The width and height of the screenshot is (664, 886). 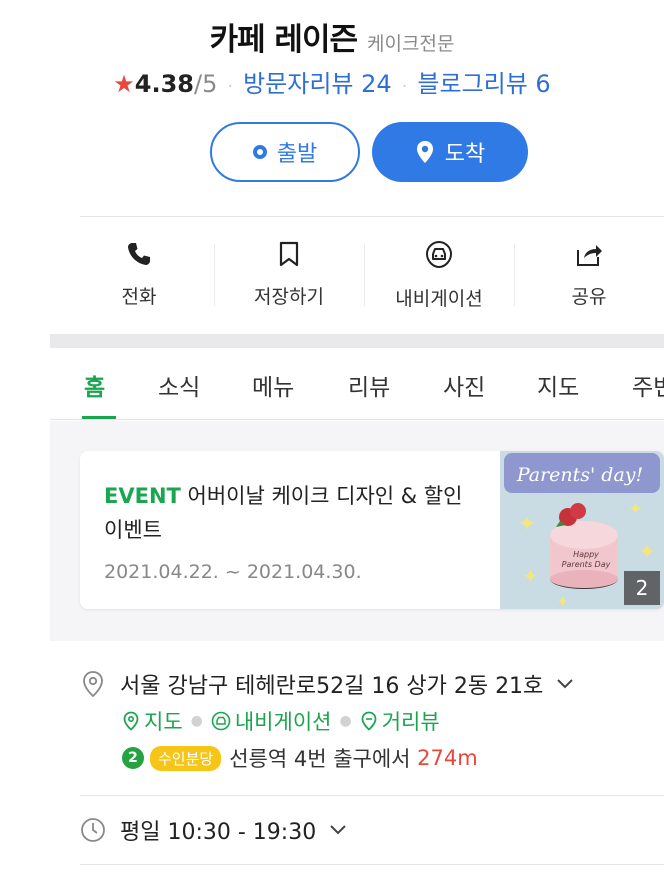 I want to click on subway-directions: 선릉역 4번 출구에서, so click(x=320, y=759).